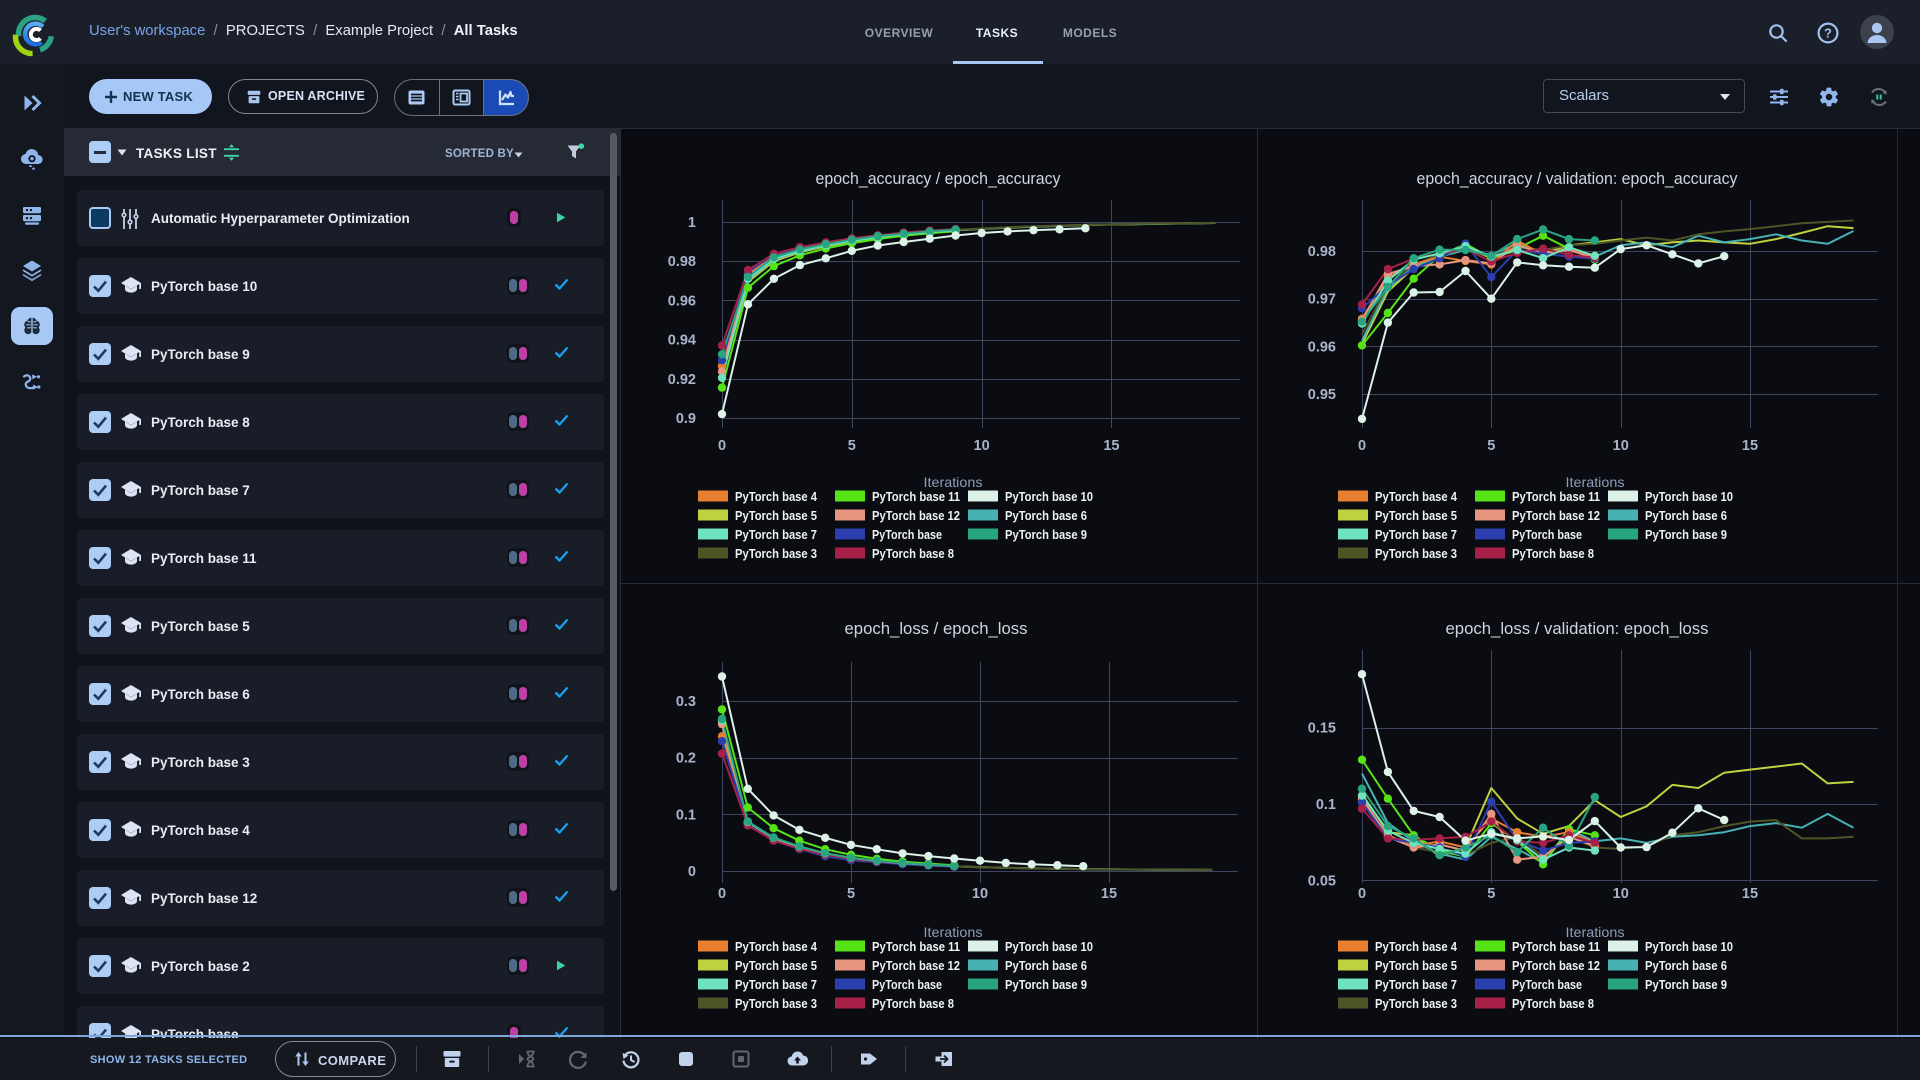 This screenshot has width=1920, height=1080. What do you see at coordinates (1577, 629) in the screenshot?
I see `svg-text:epoch_loss / validation: epoch: epoch_loss / validation: epoch_loss` at bounding box center [1577, 629].